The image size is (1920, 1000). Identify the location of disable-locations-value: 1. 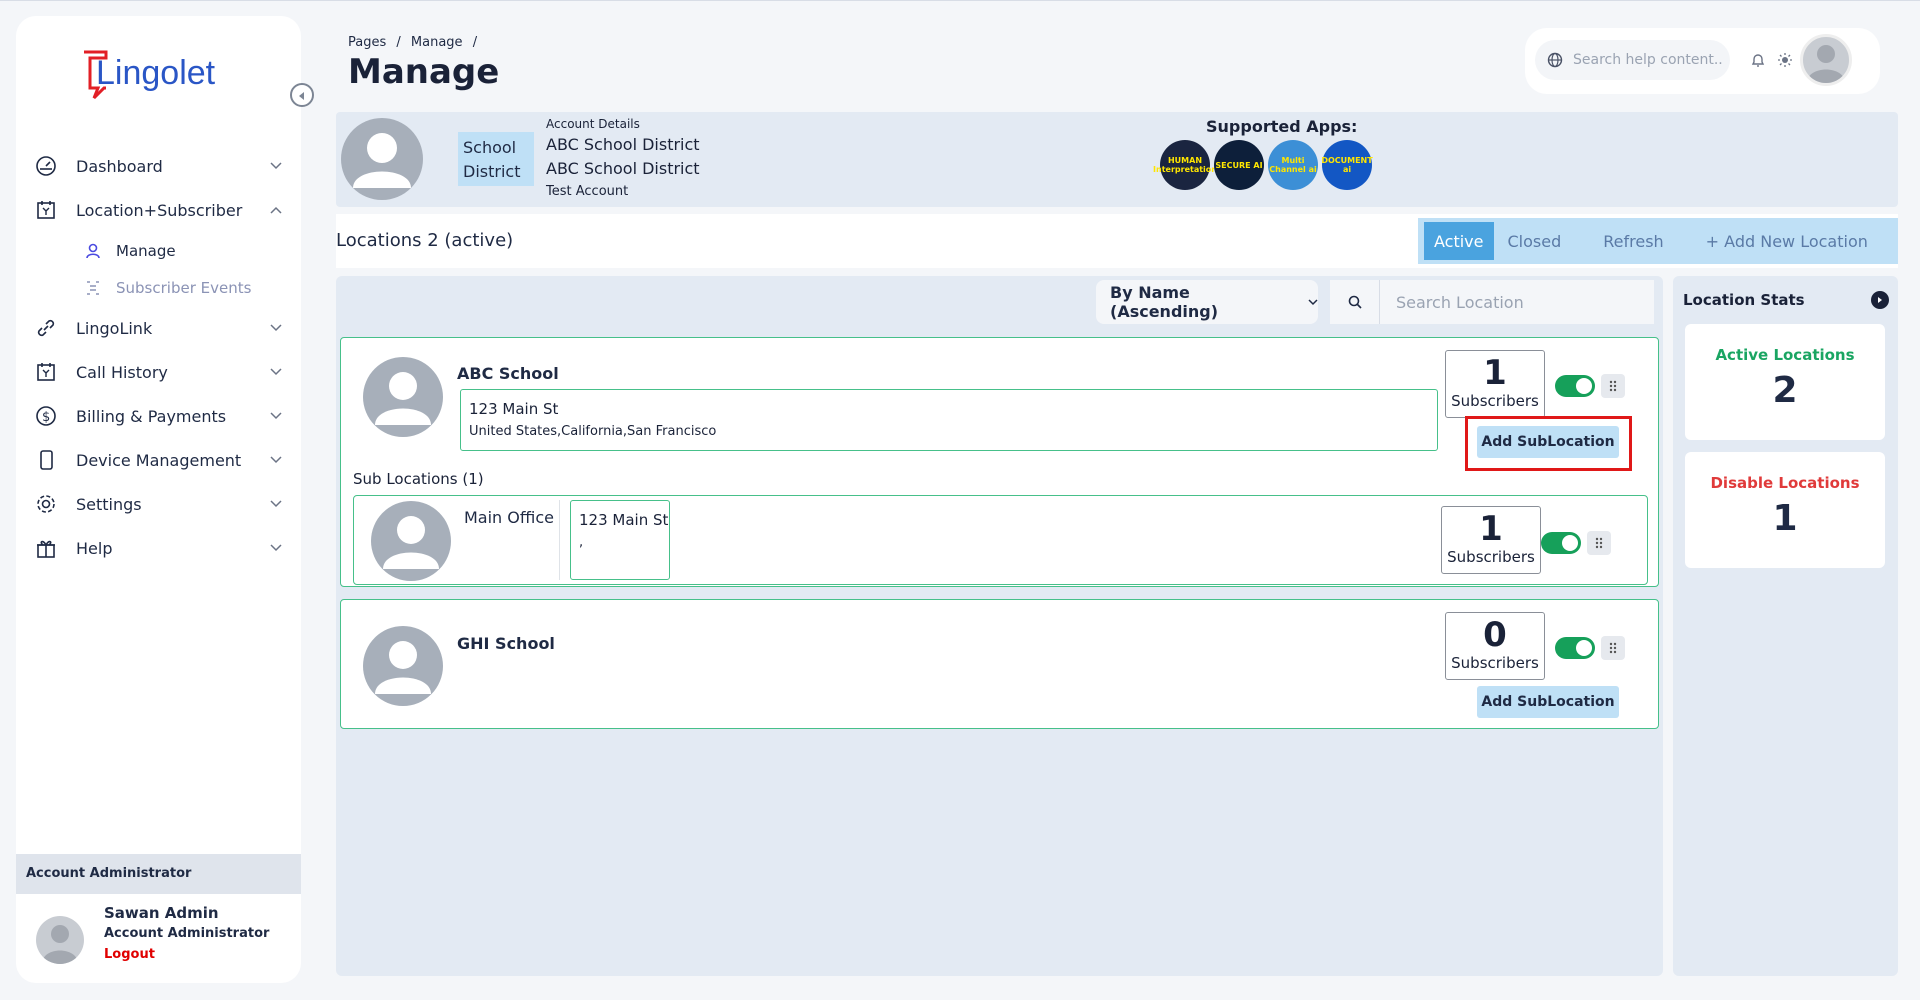
(1785, 518).